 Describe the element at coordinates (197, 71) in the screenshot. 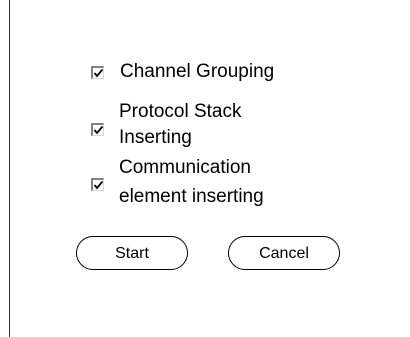

I see `channel-grouping-label: Channel Grouping` at that location.